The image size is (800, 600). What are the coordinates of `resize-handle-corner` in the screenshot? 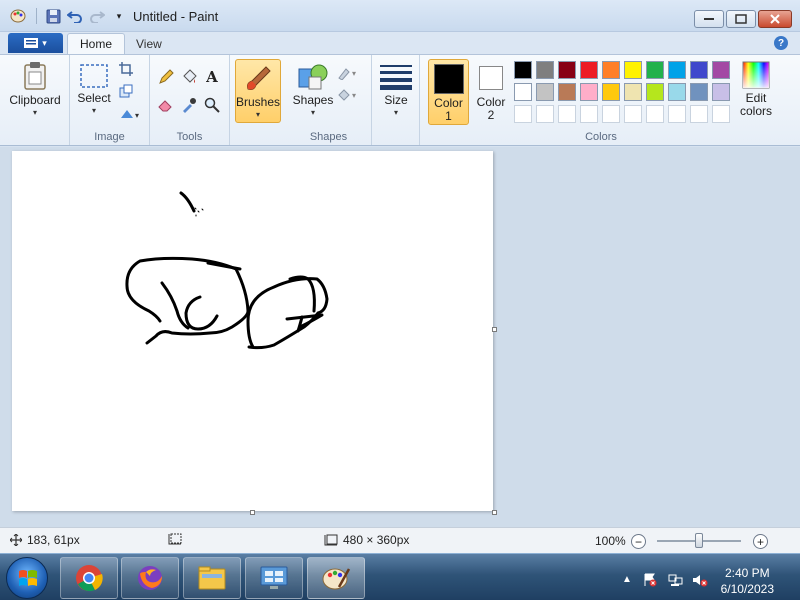 It's located at (494, 512).